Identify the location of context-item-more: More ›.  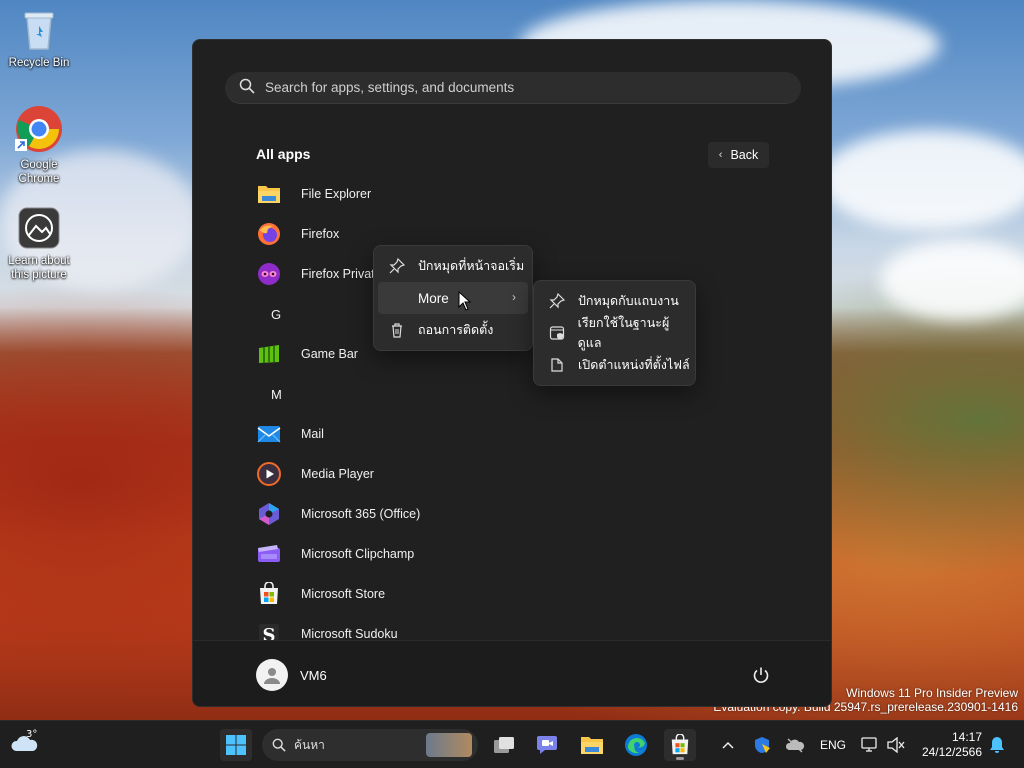
(453, 298).